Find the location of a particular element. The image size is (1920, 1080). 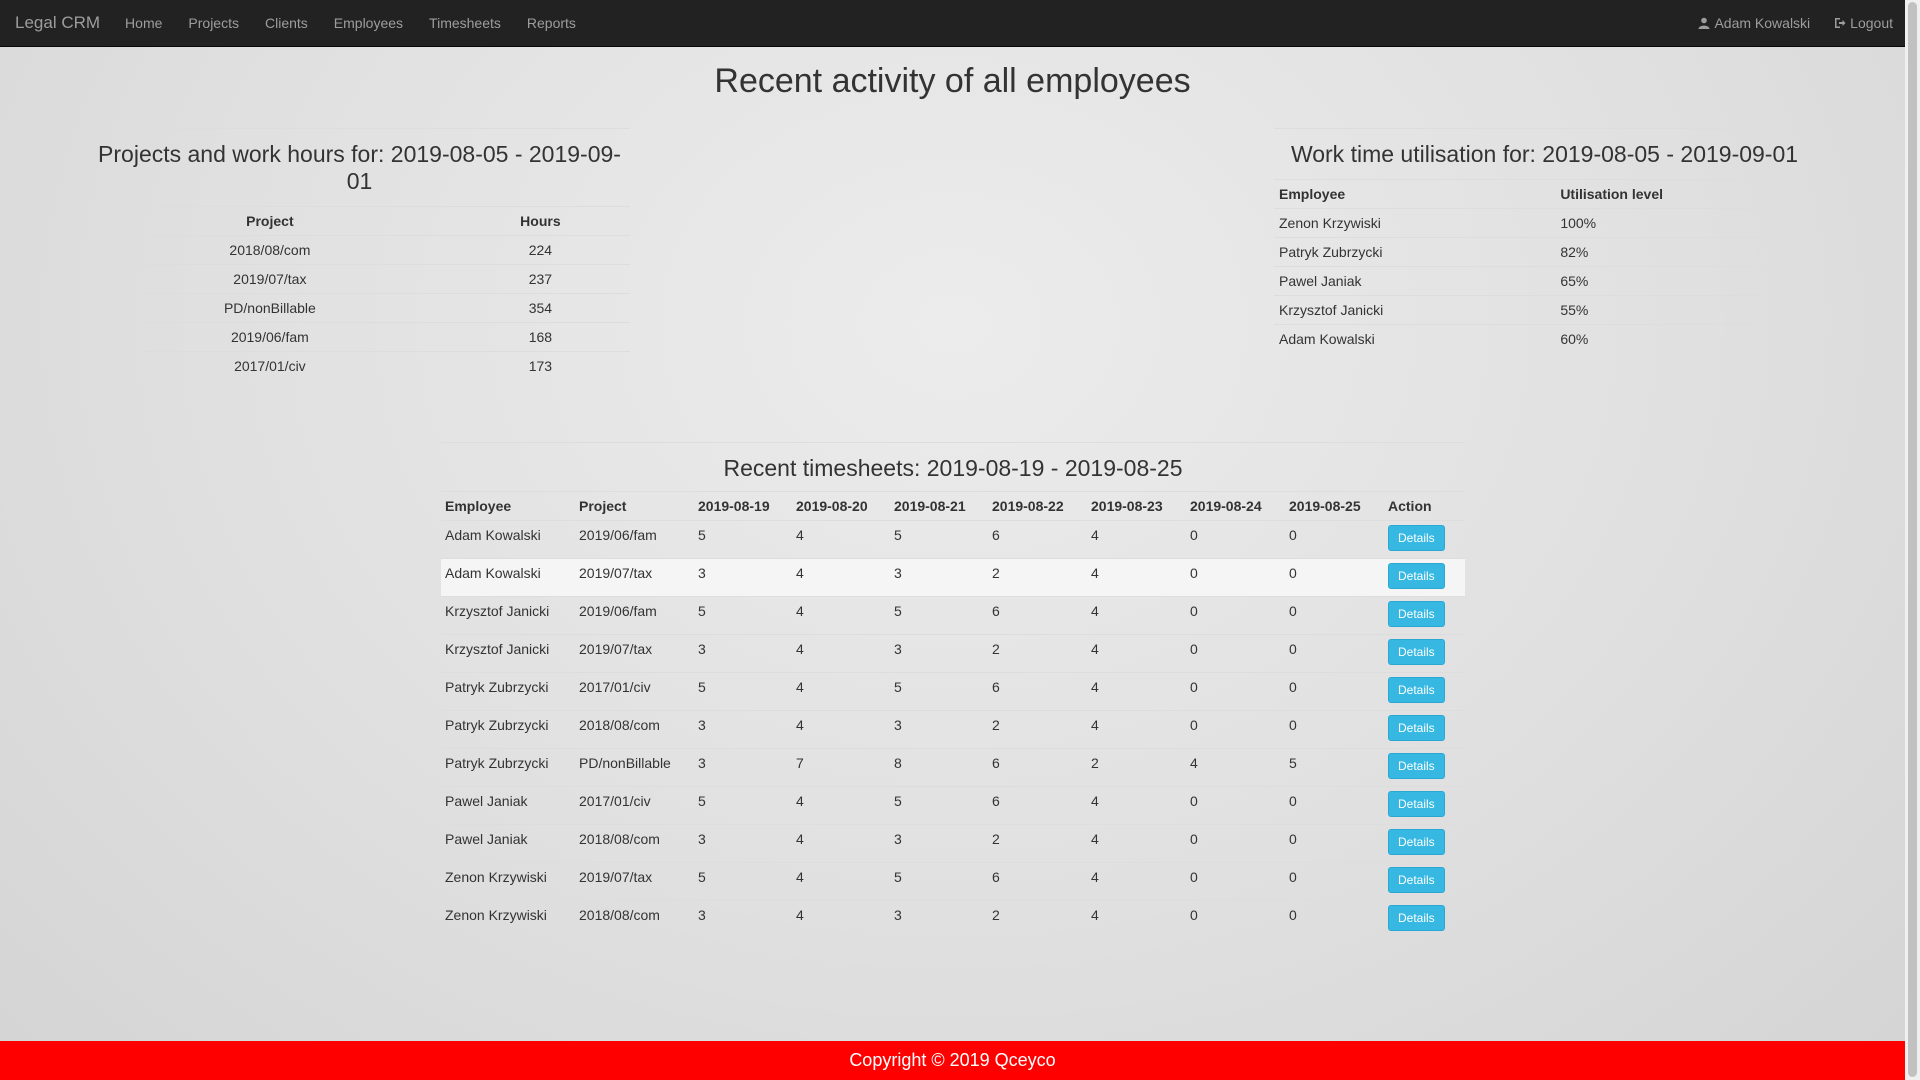

table-row: Patryk Zubrzycki 82% is located at coordinates (1544, 252).